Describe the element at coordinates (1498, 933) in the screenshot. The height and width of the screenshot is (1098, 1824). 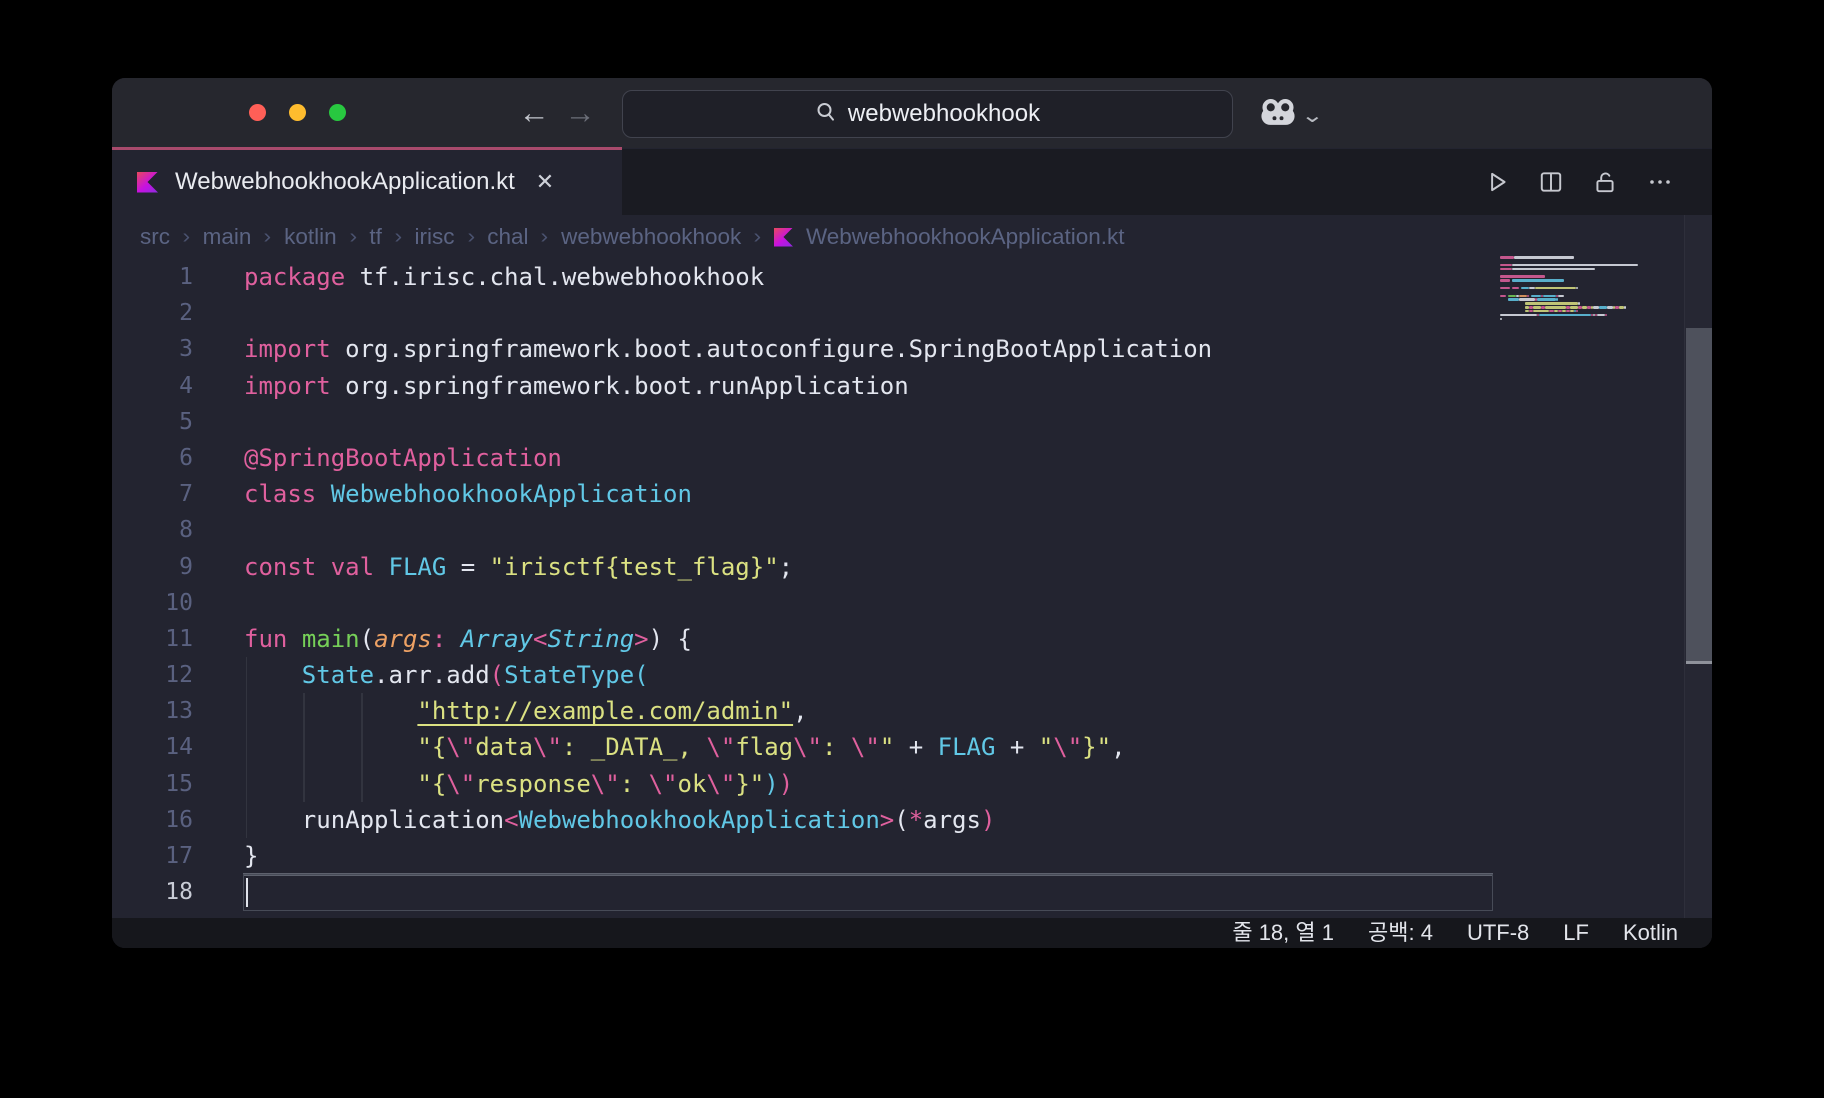
I see `status-item-encoding: UTF-8` at that location.